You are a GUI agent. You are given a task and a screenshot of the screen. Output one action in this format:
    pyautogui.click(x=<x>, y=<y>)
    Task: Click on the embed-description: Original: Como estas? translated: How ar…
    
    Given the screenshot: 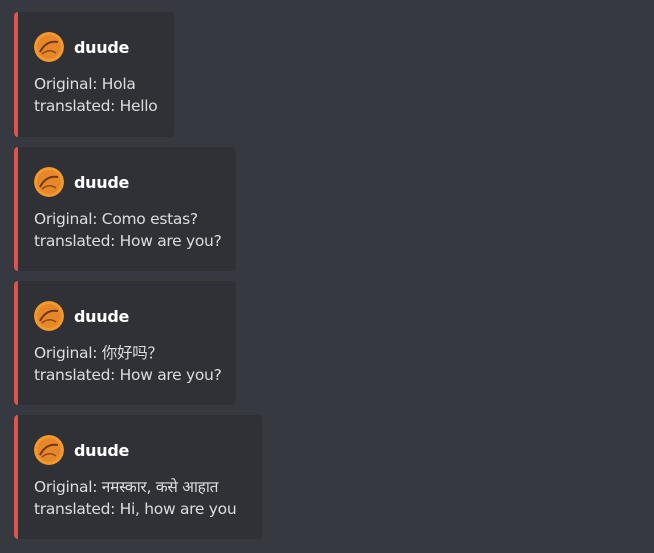 What is the action you would take?
    pyautogui.click(x=128, y=230)
    